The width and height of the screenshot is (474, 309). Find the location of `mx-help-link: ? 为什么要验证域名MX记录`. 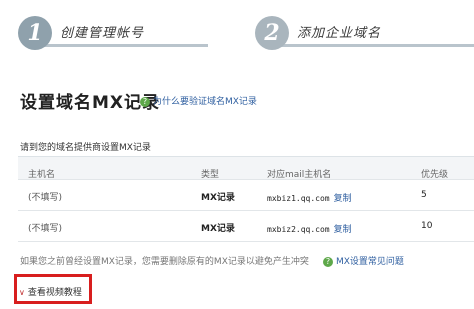

mx-help-link: ? 为什么要验证域名MX记录 is located at coordinates (198, 100).